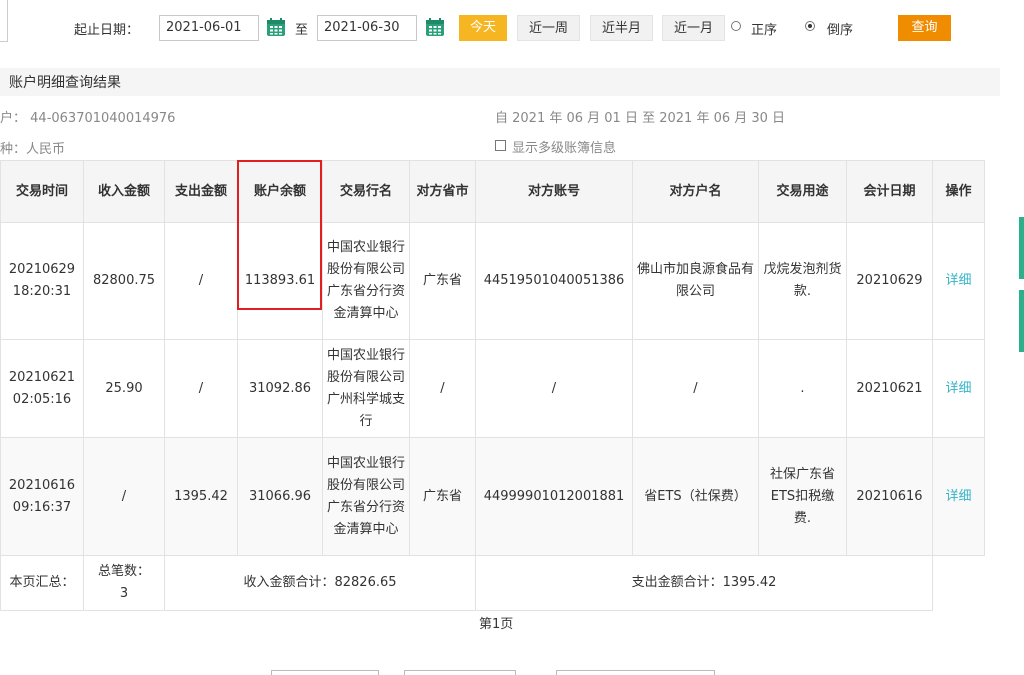 The image size is (1024, 675). What do you see at coordinates (958, 583) in the screenshot?
I see `summary-empty-cell` at bounding box center [958, 583].